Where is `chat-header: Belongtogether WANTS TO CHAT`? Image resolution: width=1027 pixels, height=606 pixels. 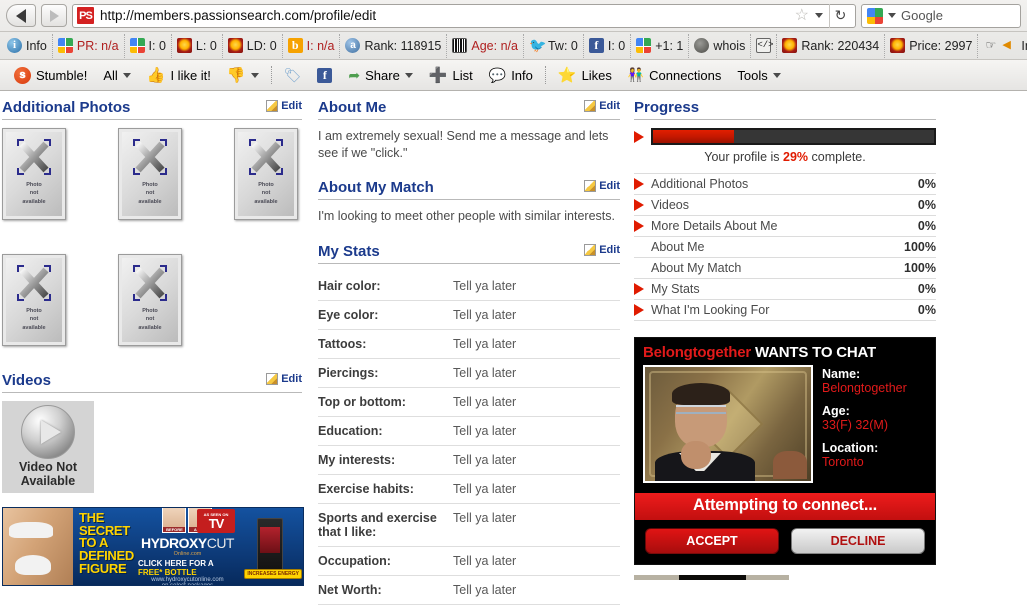 chat-header: Belongtogether WANTS TO CHAT is located at coordinates (785, 351).